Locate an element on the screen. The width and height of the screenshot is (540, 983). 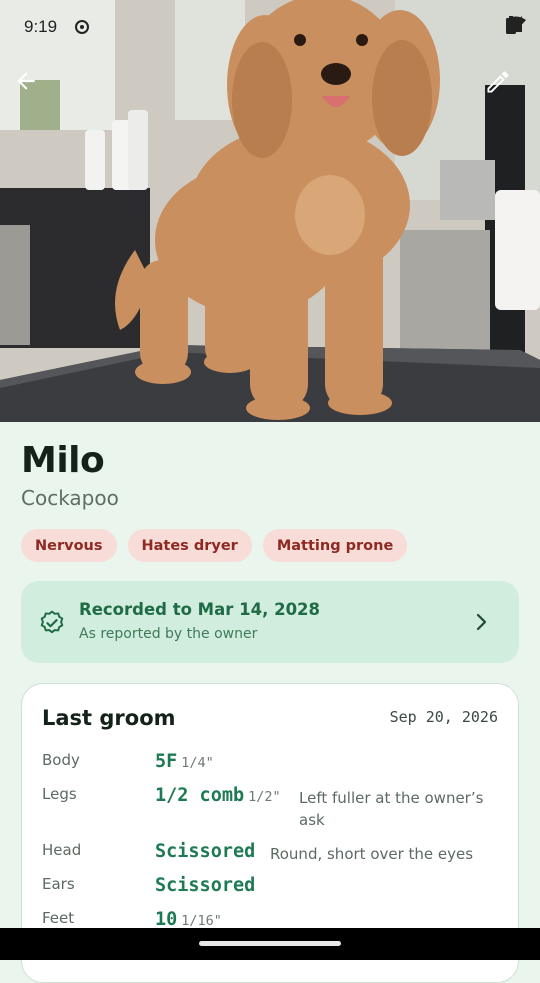
groom-date: Sep 20, 2026 is located at coordinates (443, 717).